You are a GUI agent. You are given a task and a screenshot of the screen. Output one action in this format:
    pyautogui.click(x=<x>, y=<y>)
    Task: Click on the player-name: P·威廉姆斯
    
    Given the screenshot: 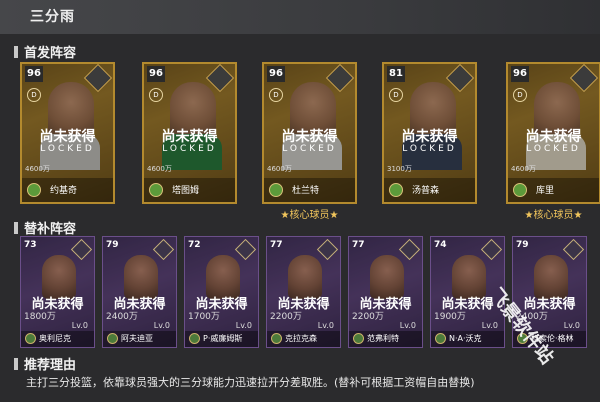 What is the action you would take?
    pyautogui.click(x=223, y=338)
    